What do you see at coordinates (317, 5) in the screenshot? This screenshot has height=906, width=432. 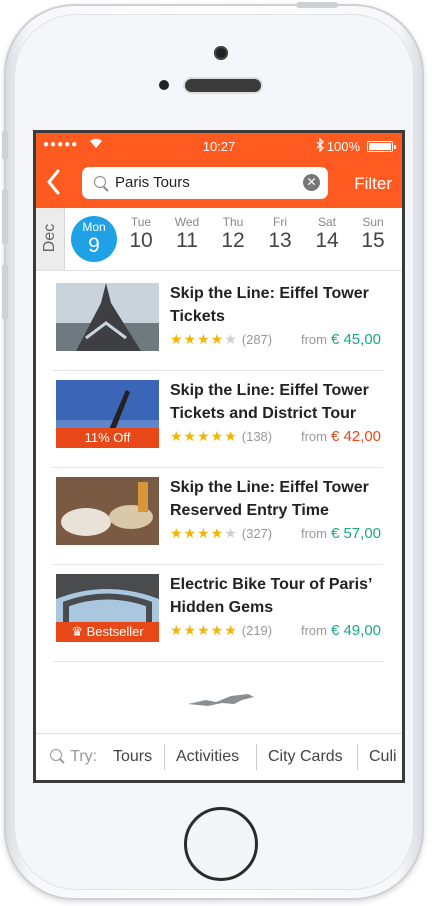 I see `power-button` at bounding box center [317, 5].